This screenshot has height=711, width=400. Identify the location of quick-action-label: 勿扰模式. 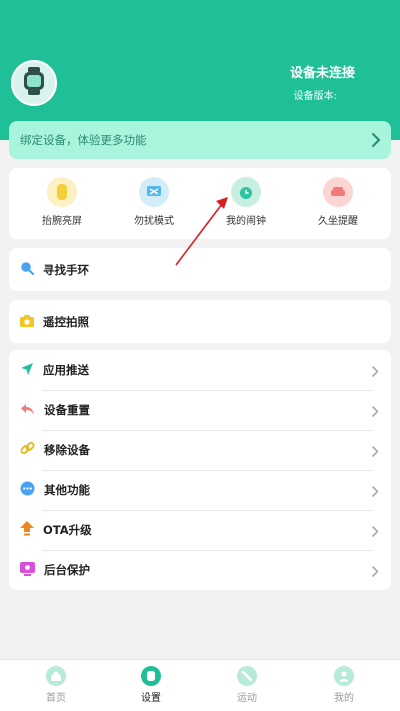
(154, 221).